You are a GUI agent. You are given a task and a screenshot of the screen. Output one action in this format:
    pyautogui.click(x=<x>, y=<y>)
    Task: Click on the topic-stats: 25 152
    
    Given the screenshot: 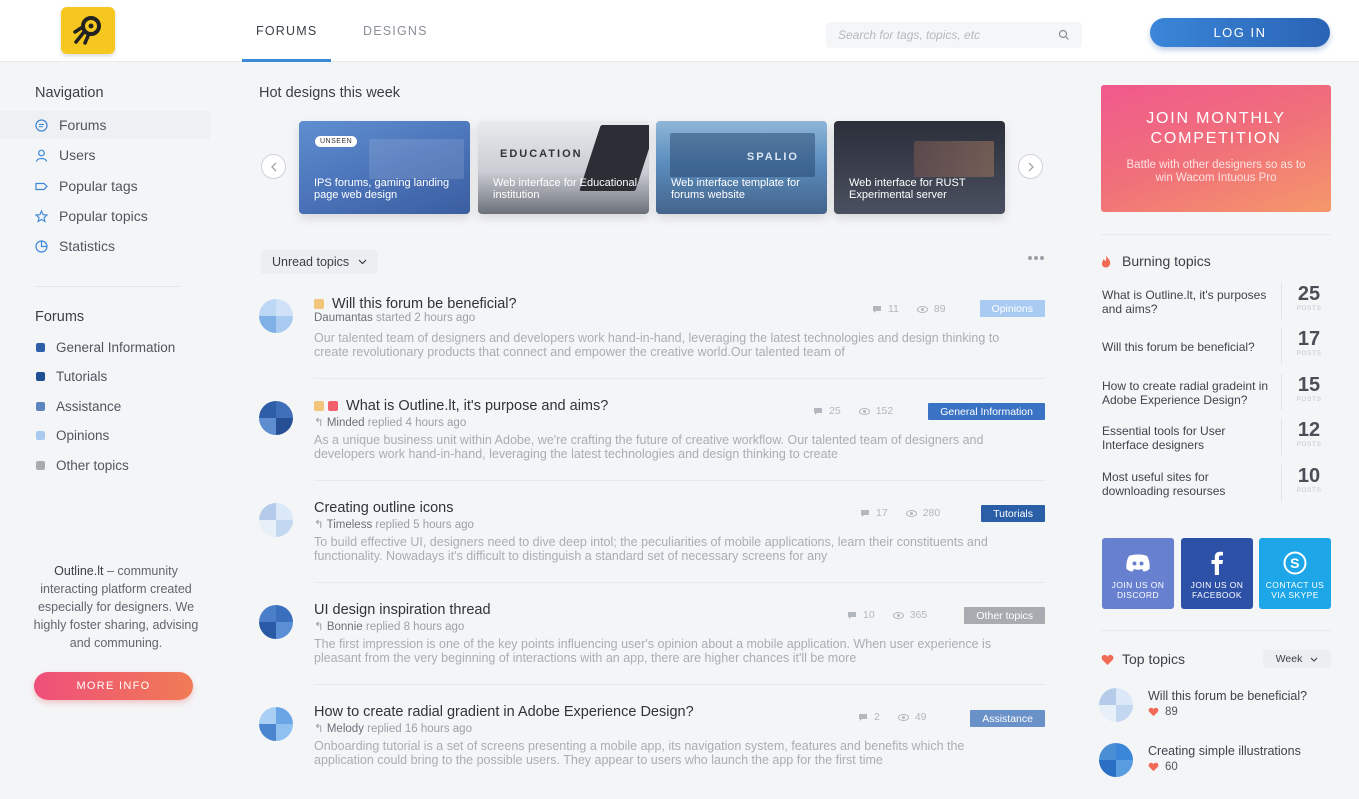 What is the action you would take?
    pyautogui.click(x=853, y=411)
    